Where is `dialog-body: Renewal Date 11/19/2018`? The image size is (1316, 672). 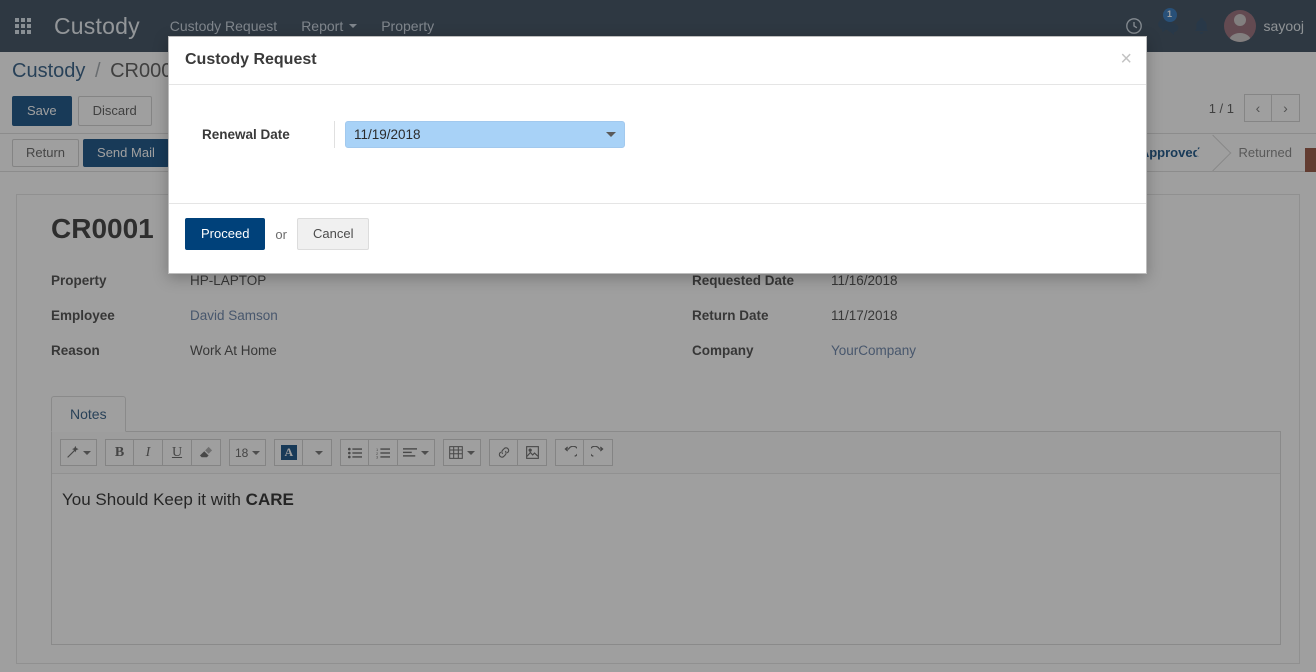
dialog-body: Renewal Date 11/19/2018 is located at coordinates (657, 144).